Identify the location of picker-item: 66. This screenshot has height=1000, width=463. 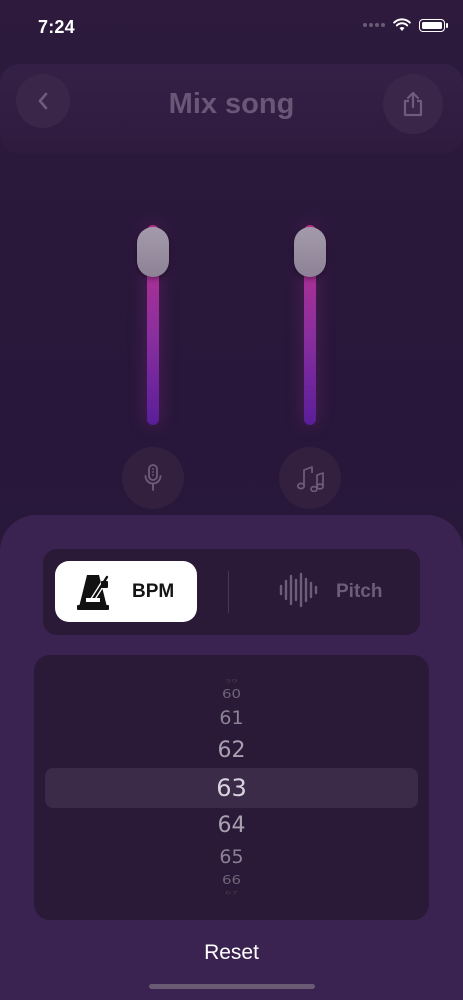
(231, 880).